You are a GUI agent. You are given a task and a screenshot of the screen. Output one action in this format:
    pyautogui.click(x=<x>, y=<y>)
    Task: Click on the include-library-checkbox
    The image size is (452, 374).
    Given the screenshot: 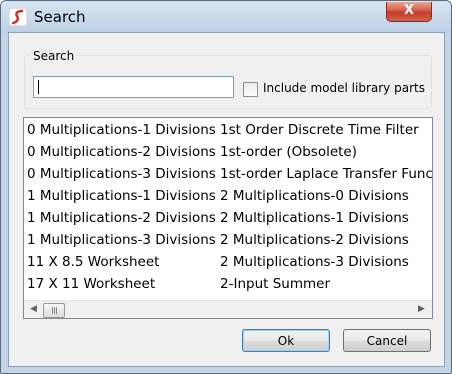 What is the action you would take?
    pyautogui.click(x=250, y=89)
    